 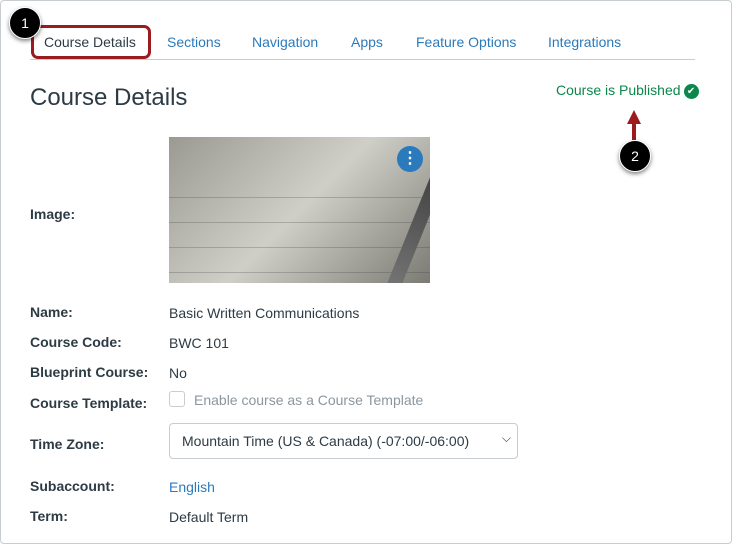 I want to click on timezone-label: Time Zone:, so click(x=67, y=444).